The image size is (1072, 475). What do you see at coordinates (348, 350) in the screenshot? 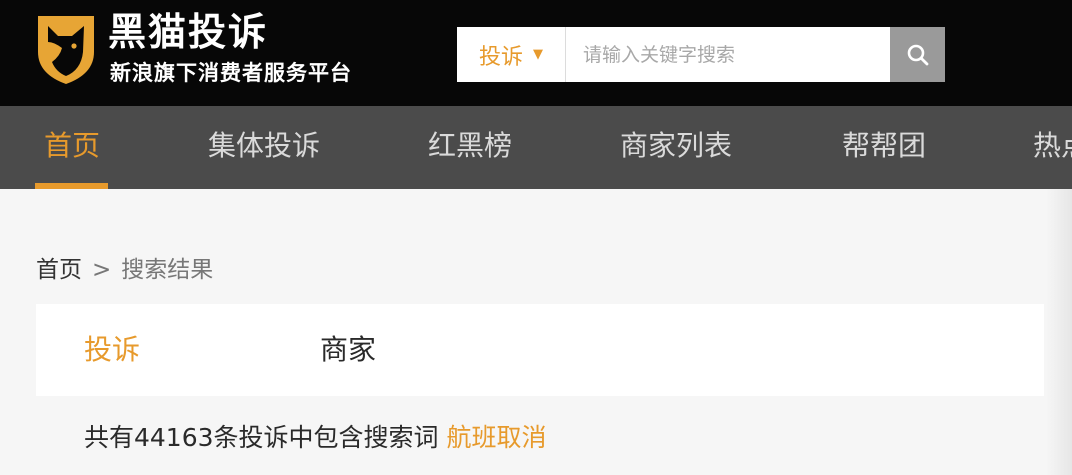
I see `tab-merchants: 商家` at bounding box center [348, 350].